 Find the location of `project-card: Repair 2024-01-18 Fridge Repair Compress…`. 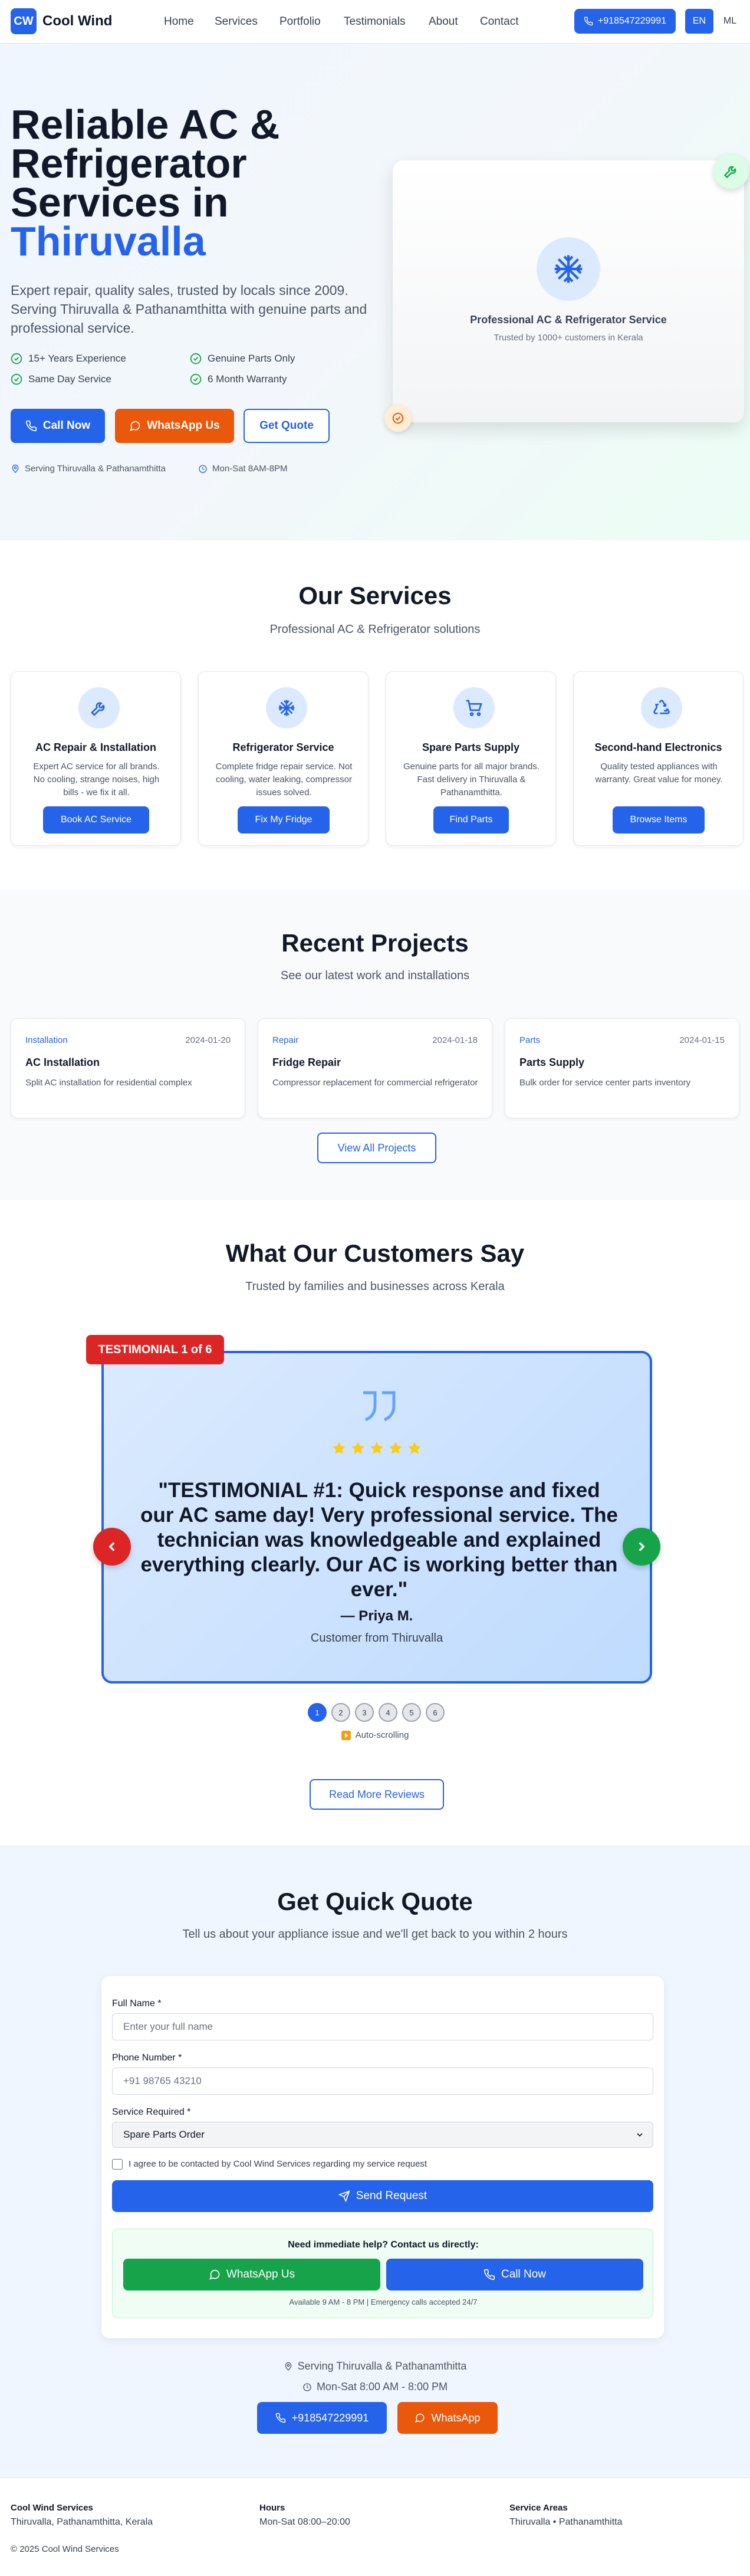

project-card: Repair 2024-01-18 Fridge Repair Compress… is located at coordinates (375, 1068).